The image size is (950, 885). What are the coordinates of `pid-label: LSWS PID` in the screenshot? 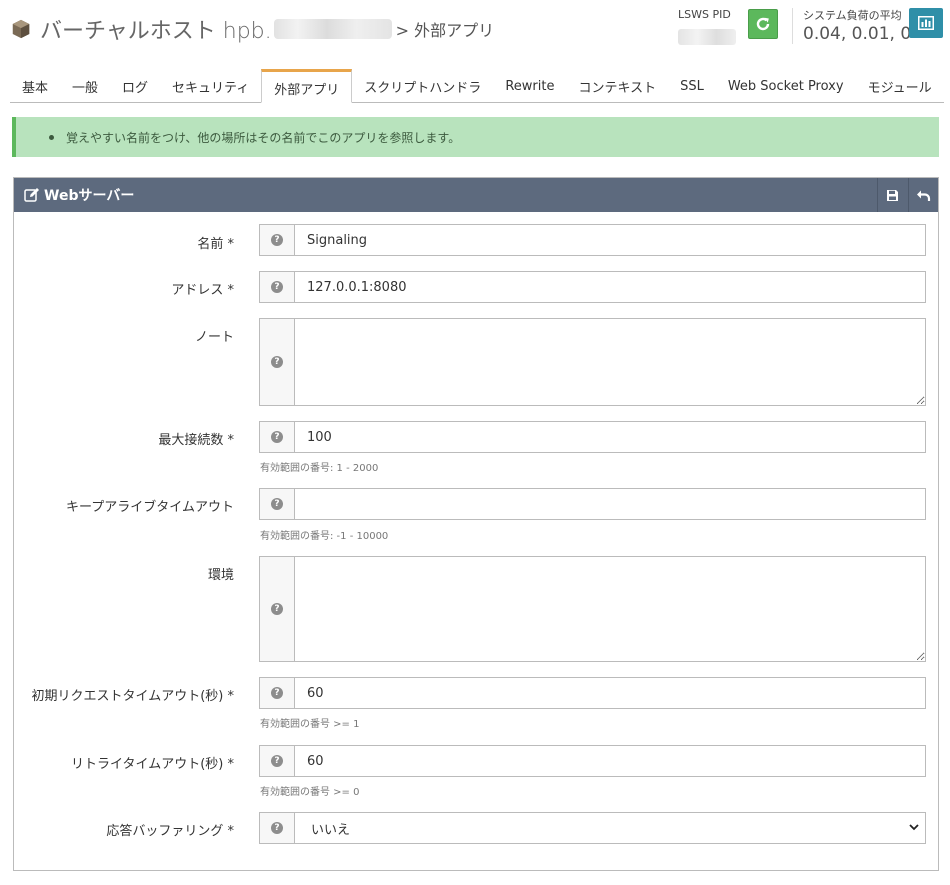 It's located at (704, 14).